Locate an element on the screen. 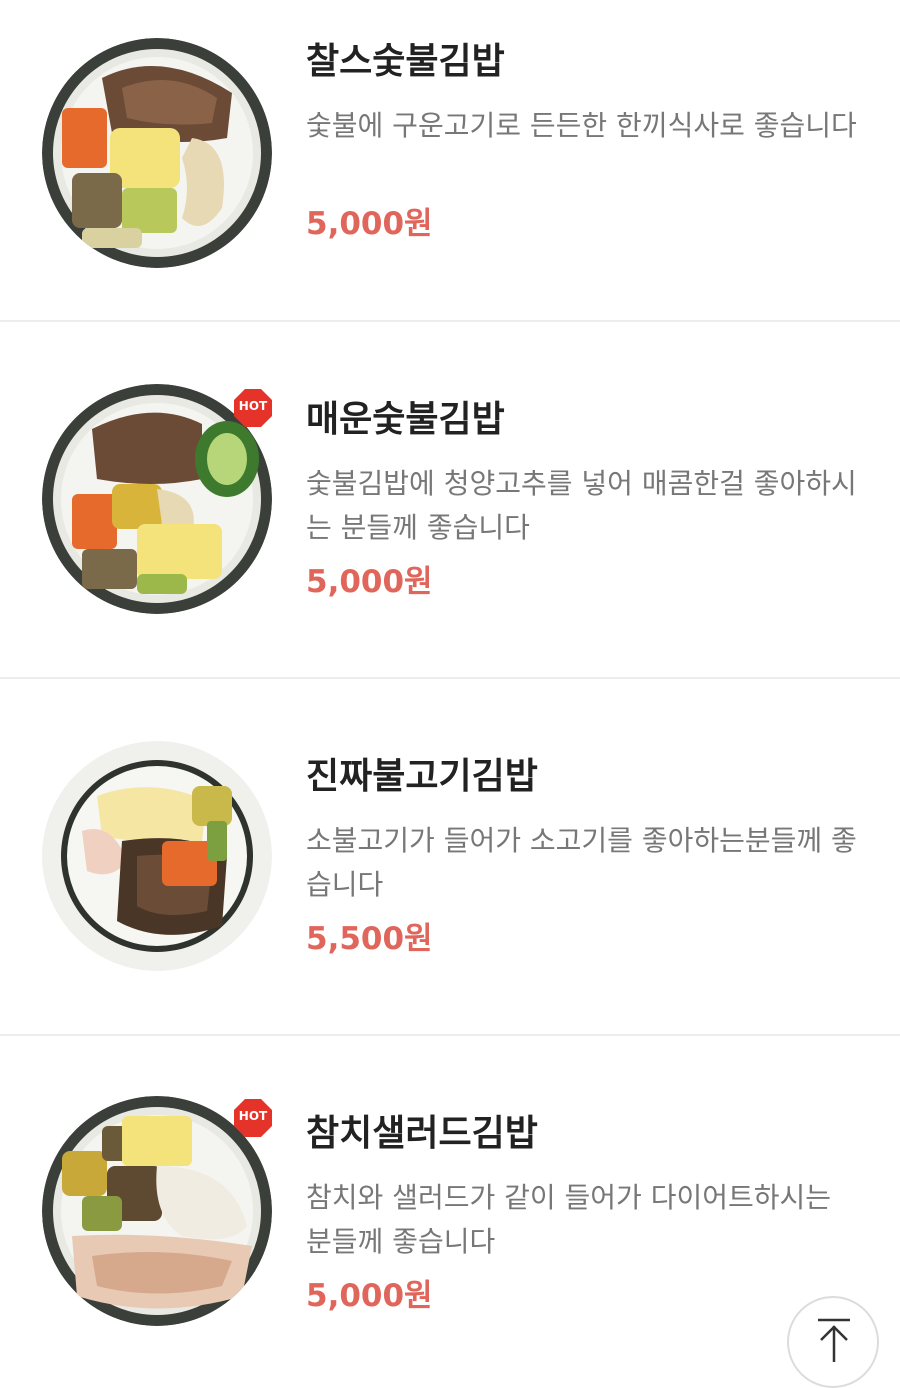 The width and height of the screenshot is (900, 1388). scroll-to-top-button is located at coordinates (833, 1342).